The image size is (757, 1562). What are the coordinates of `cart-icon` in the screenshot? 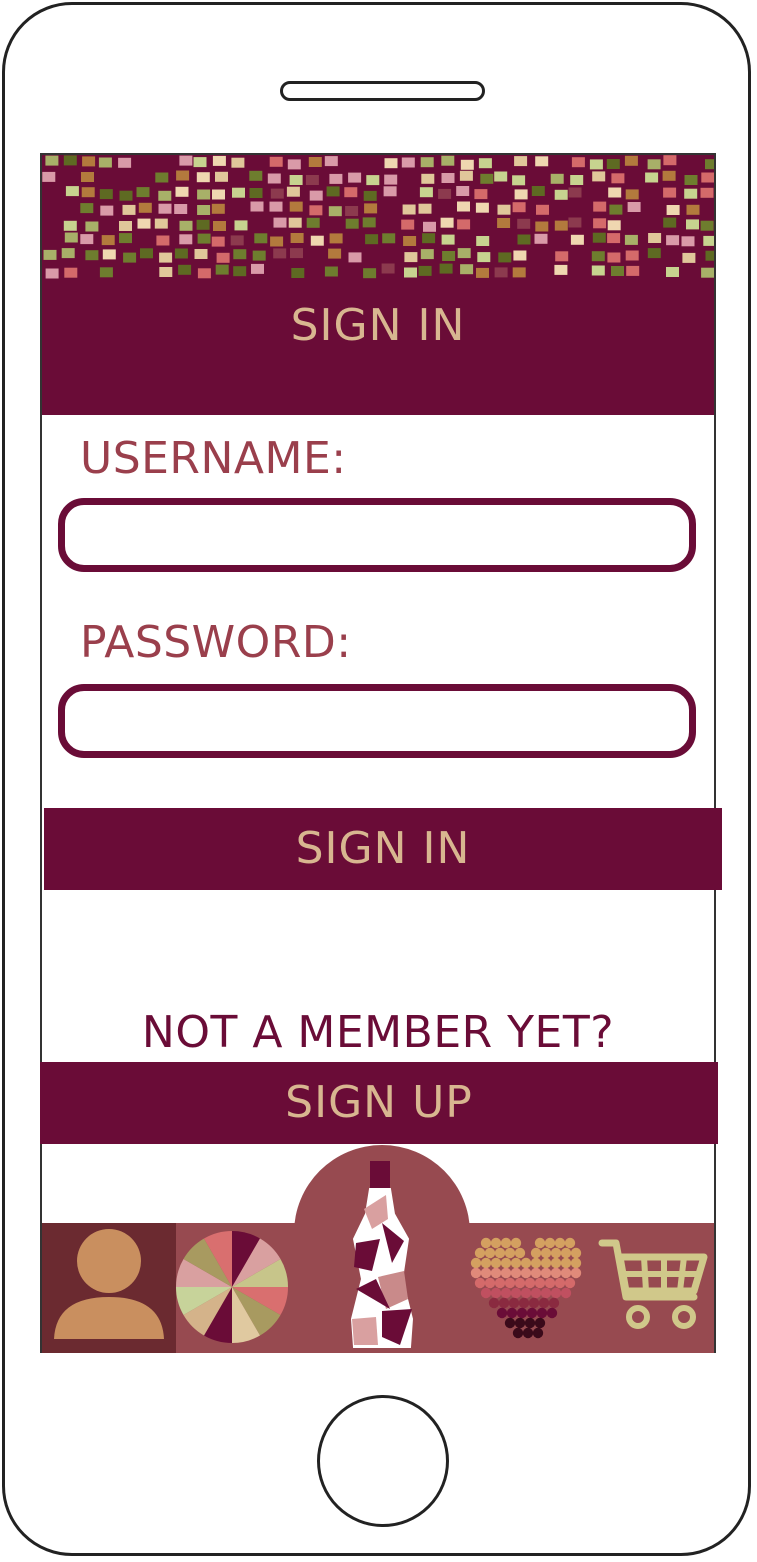 It's located at (654, 1284).